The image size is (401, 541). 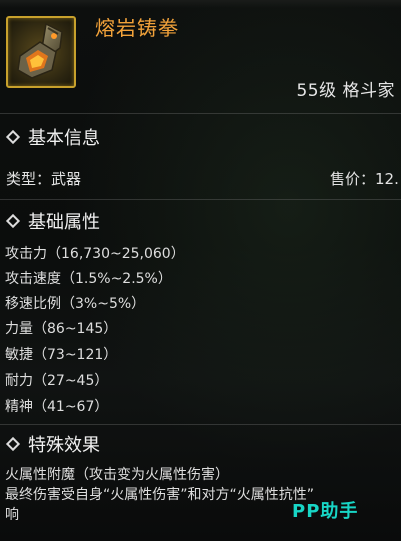 What do you see at coordinates (61, 355) in the screenshot?
I see `attr-agility: 敏捷（73~121）` at bounding box center [61, 355].